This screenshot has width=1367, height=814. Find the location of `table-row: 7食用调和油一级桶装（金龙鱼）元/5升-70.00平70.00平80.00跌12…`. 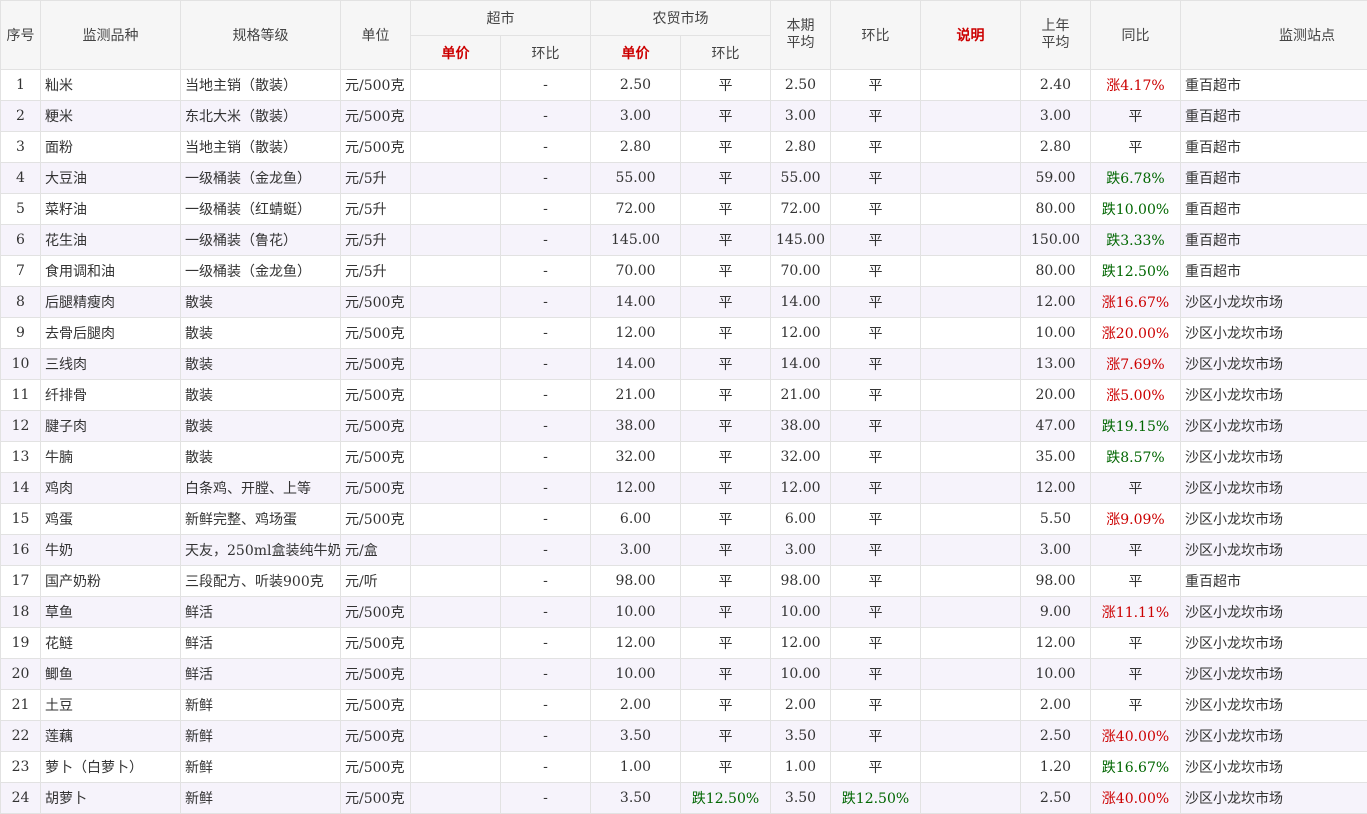

table-row: 7食用调和油一级桶装（金龙鱼）元/5升-70.00平70.00平80.00跌12… is located at coordinates (684, 271).